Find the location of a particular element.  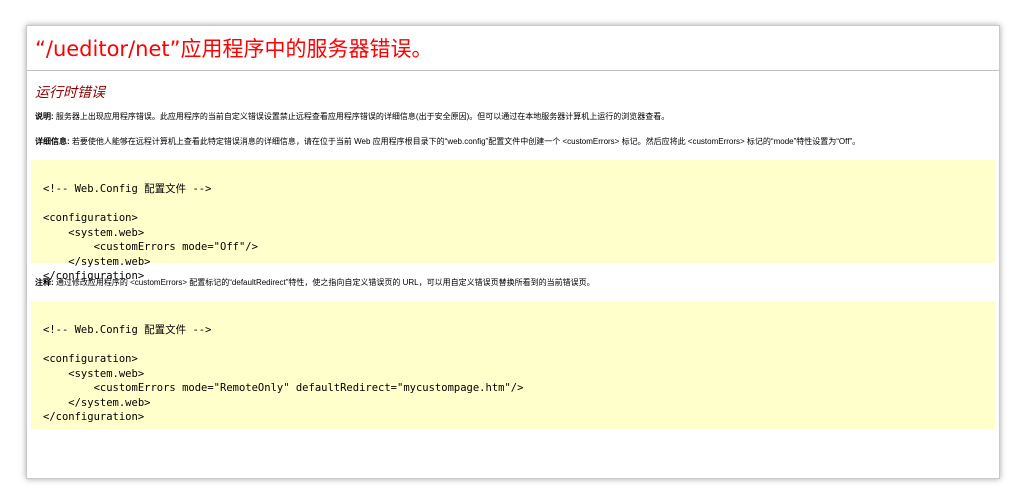

note-label: 注释: is located at coordinates (44, 282).